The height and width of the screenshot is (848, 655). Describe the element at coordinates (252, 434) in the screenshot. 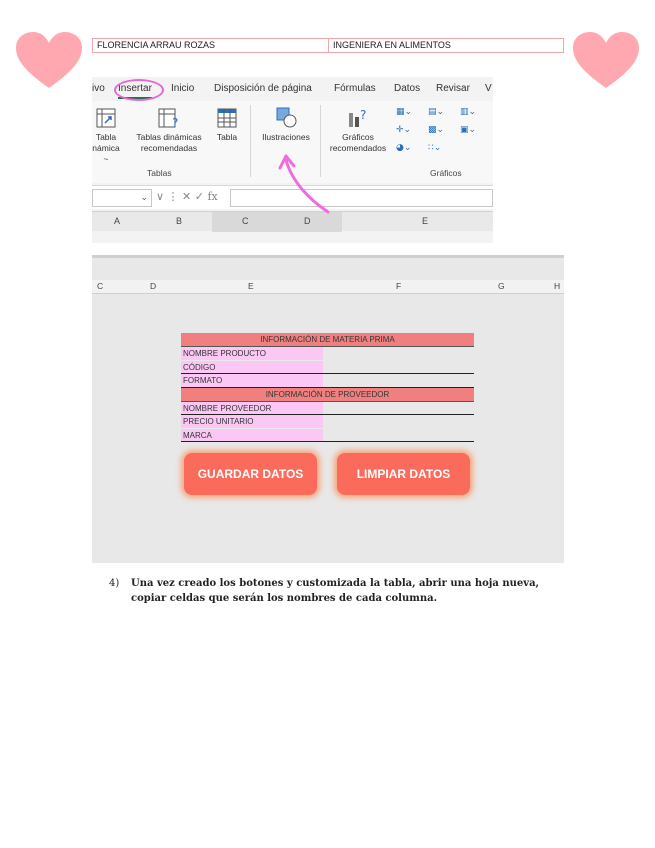

I see `row-label: MARCA` at that location.